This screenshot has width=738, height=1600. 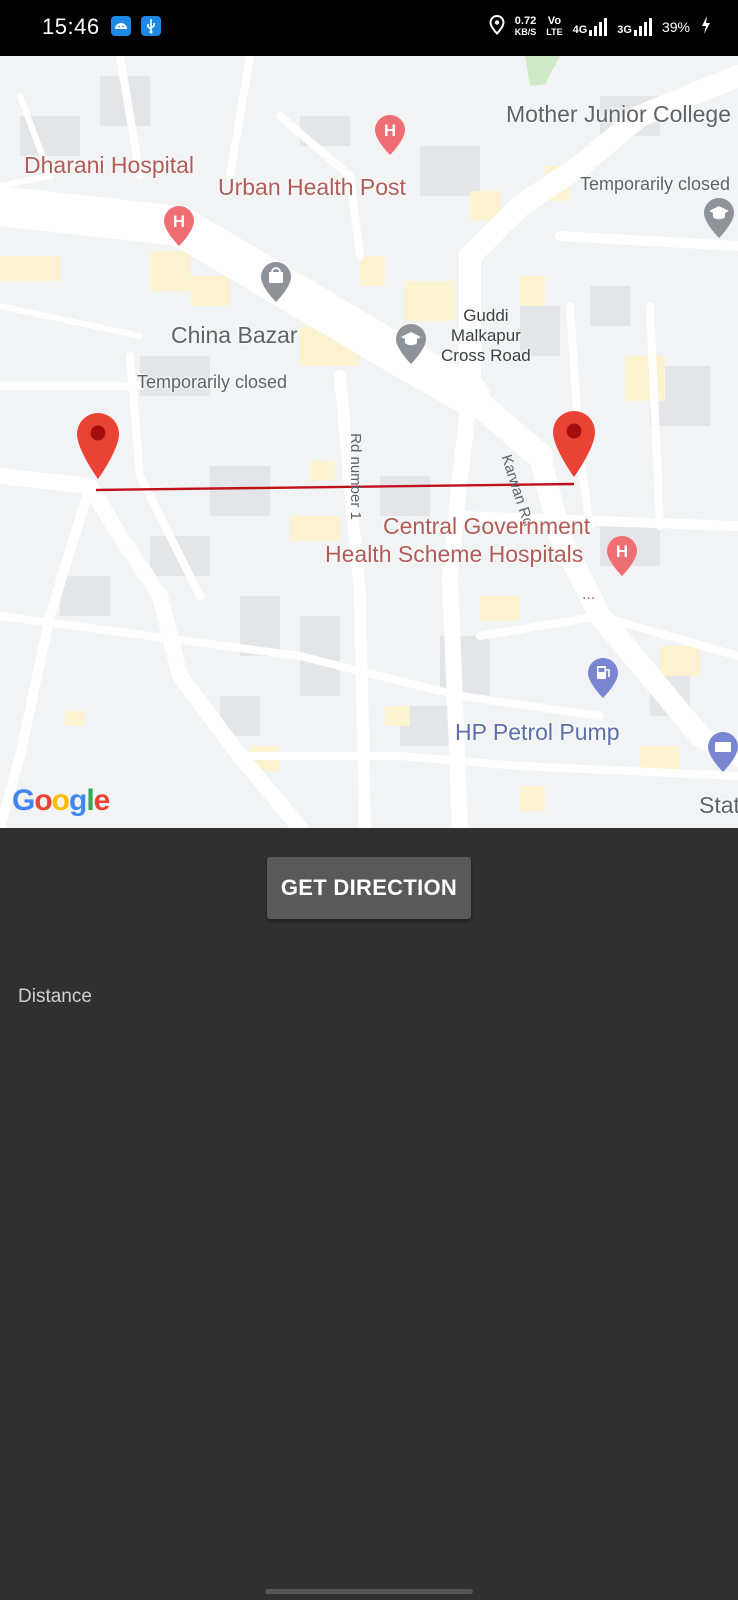 What do you see at coordinates (486, 336) in the screenshot?
I see `label-guddi-malkapur: Guddi Malkapur Cross Road` at bounding box center [486, 336].